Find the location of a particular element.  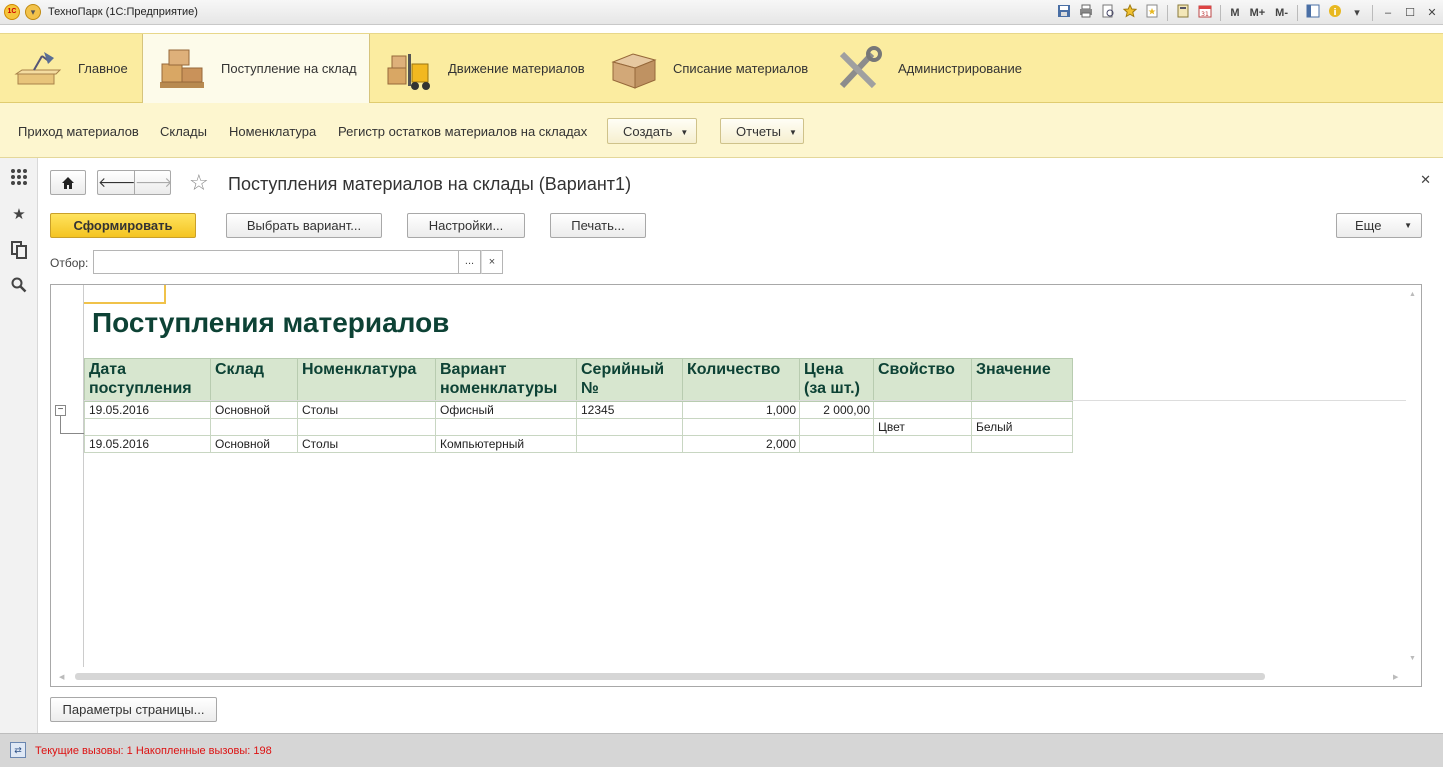

arrow-left-icon: 🡐 is located at coordinates (117, 182).